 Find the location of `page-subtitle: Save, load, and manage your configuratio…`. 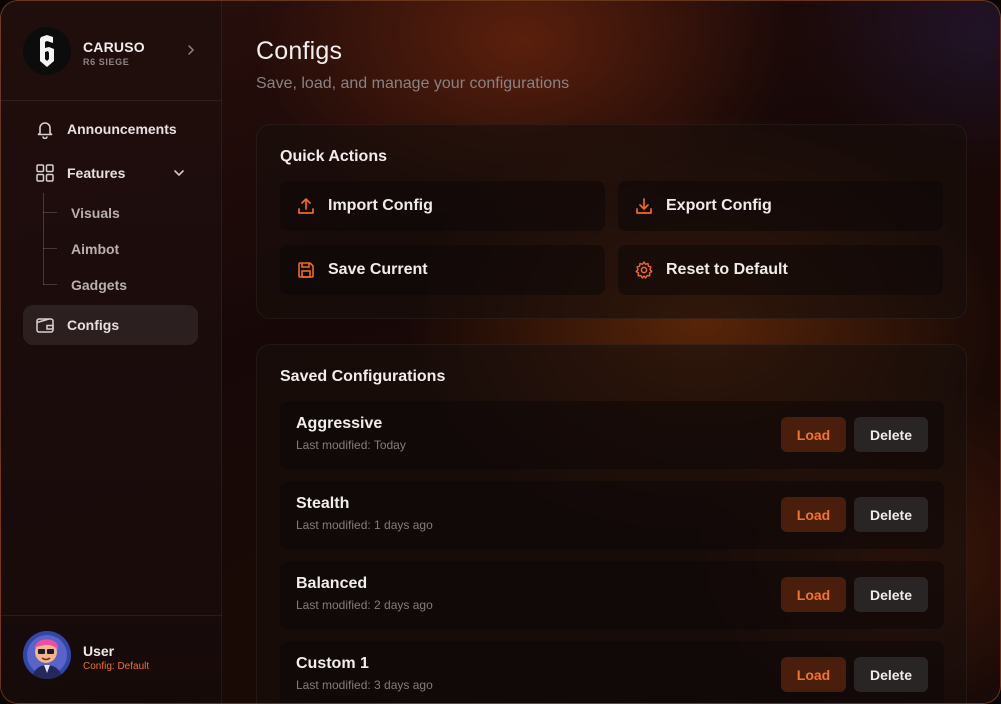

page-subtitle: Save, load, and manage your configuratio… is located at coordinates (413, 83).